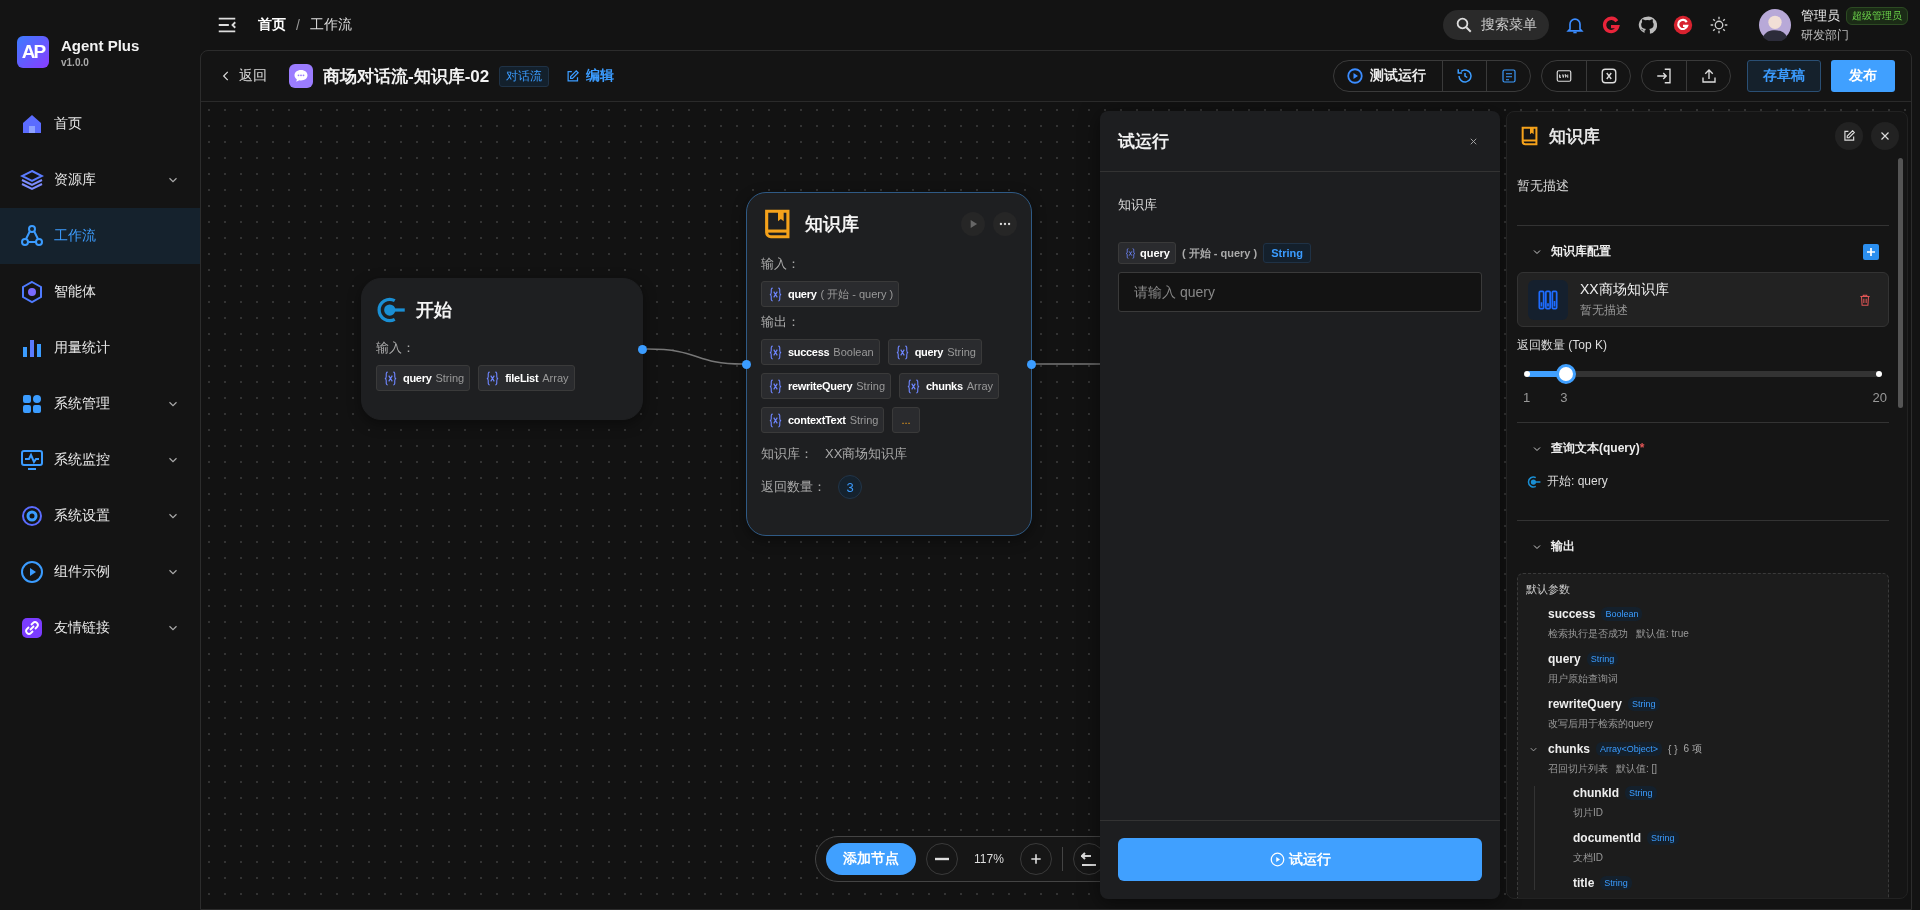 The height and width of the screenshot is (910, 1920). I want to click on param-name: chunkId, so click(1596, 793).